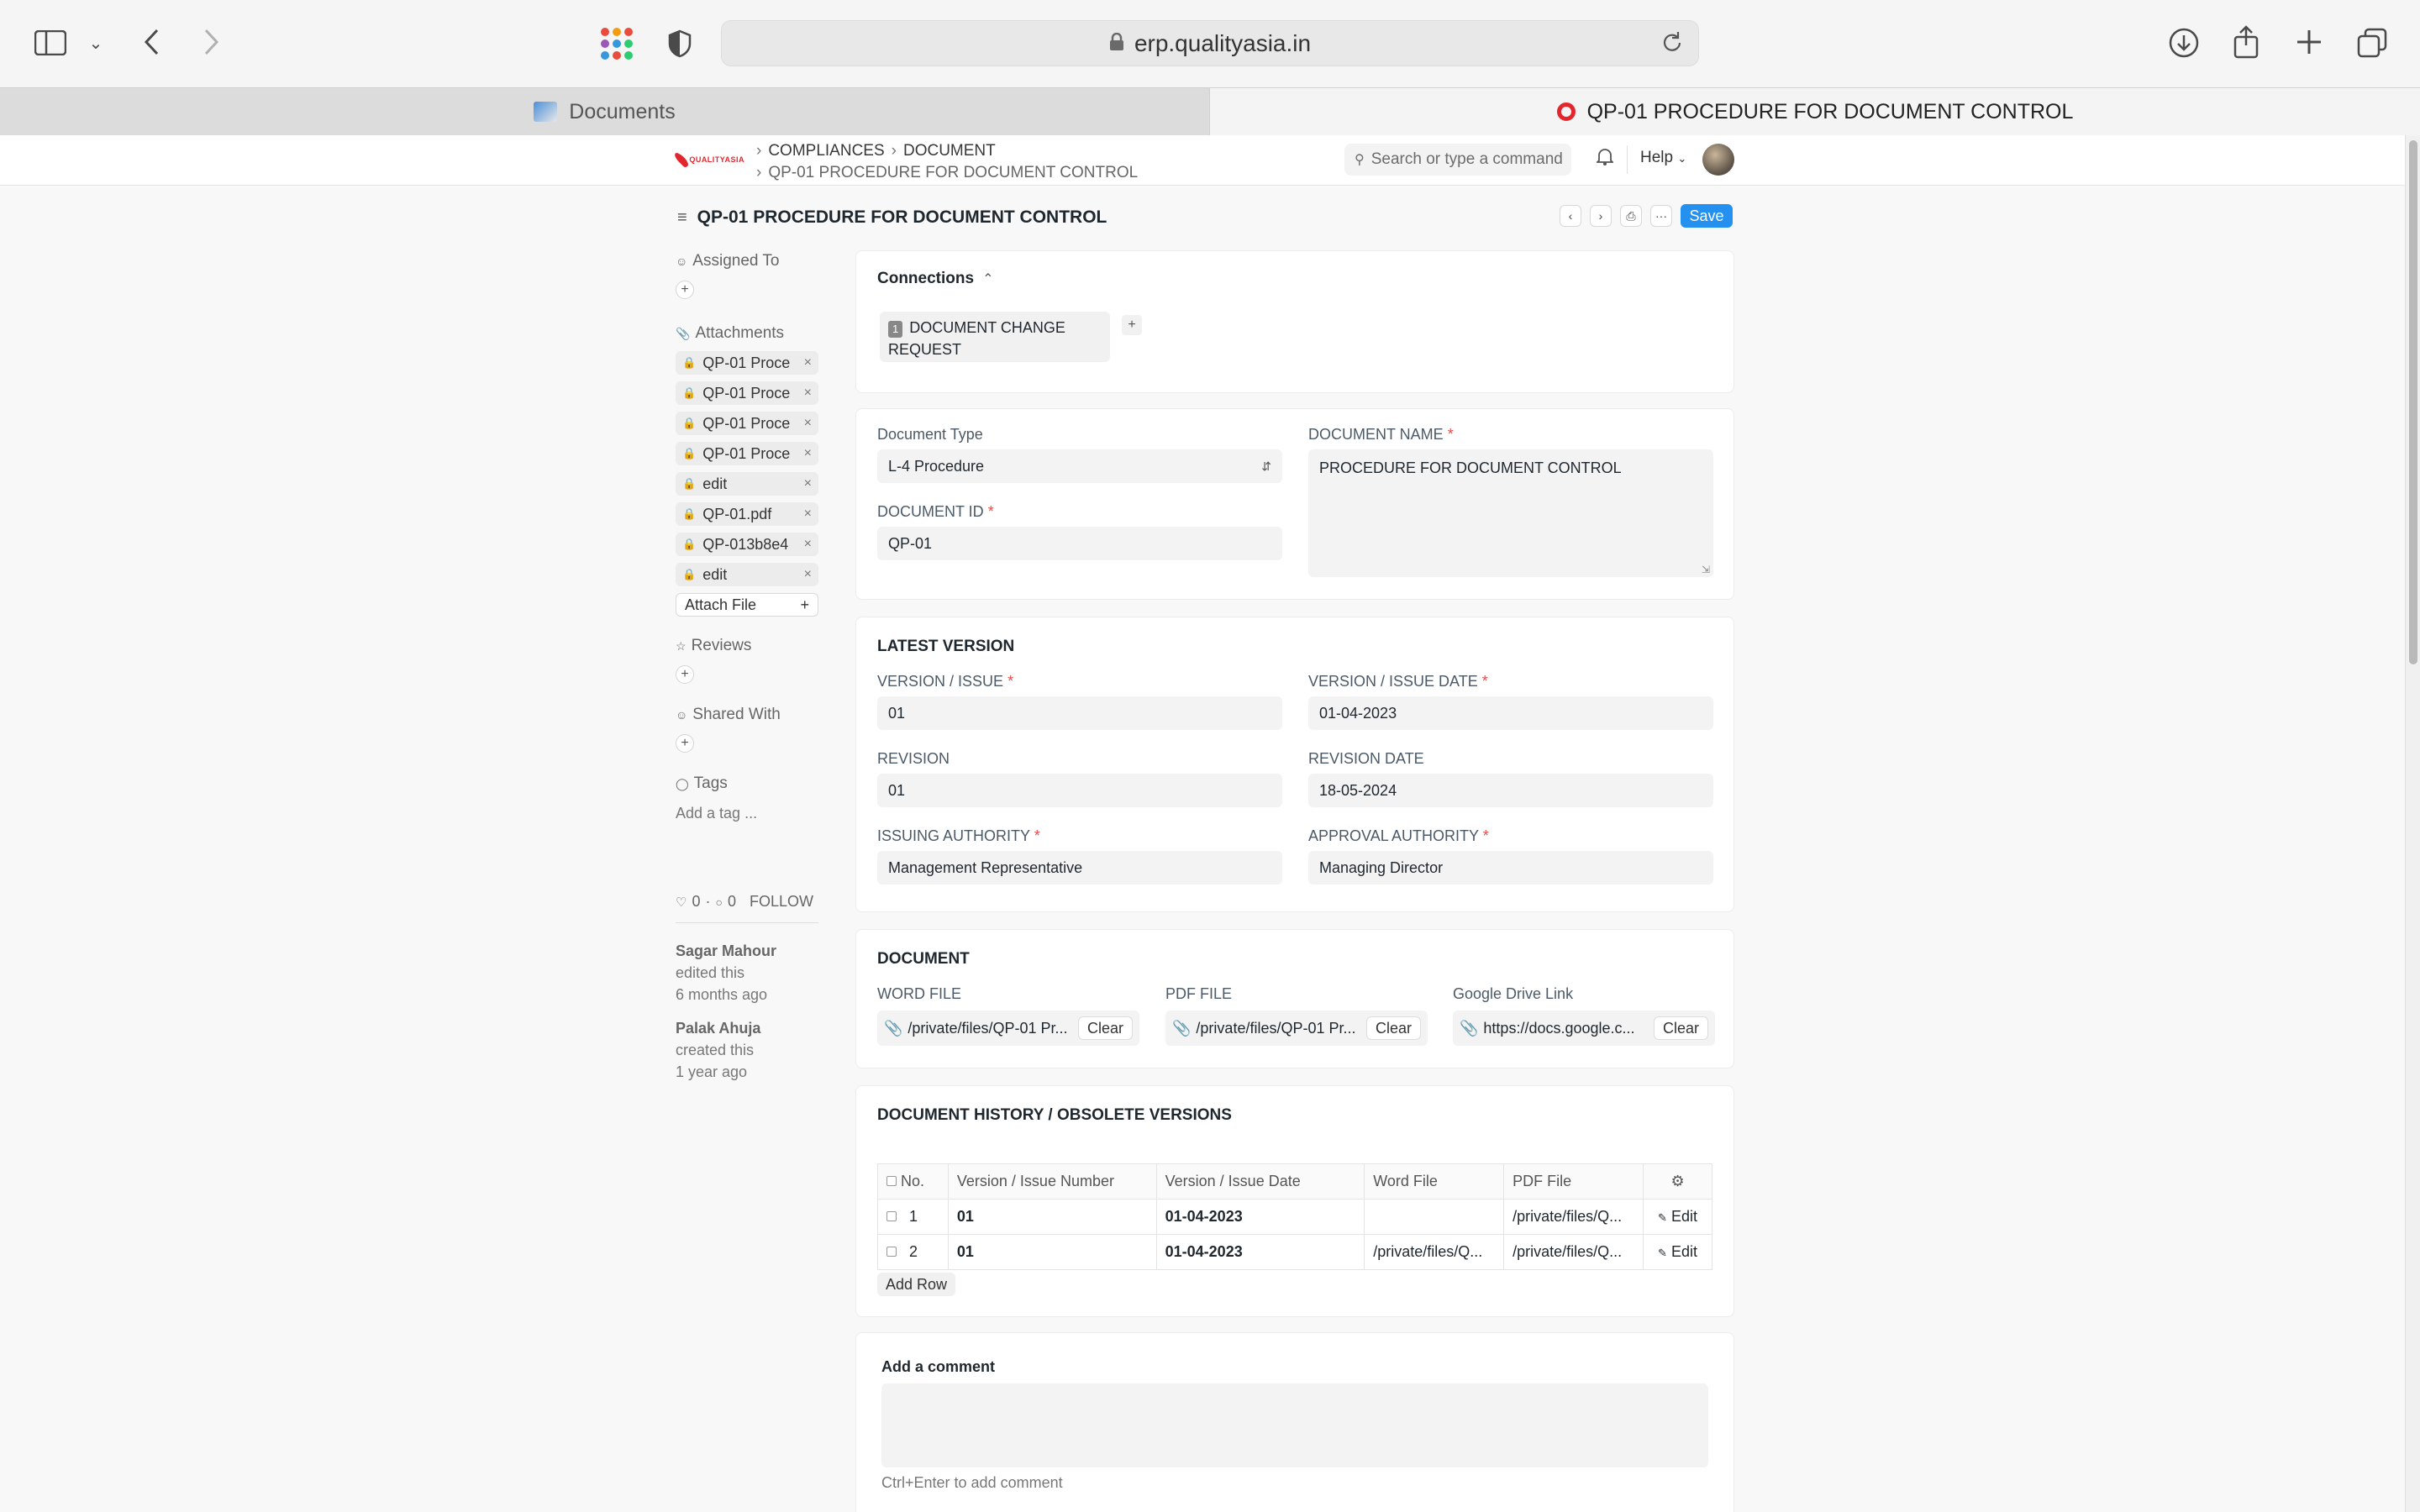 The height and width of the screenshot is (1512, 2420). What do you see at coordinates (1435, 1217) in the screenshot?
I see `row-word-file` at bounding box center [1435, 1217].